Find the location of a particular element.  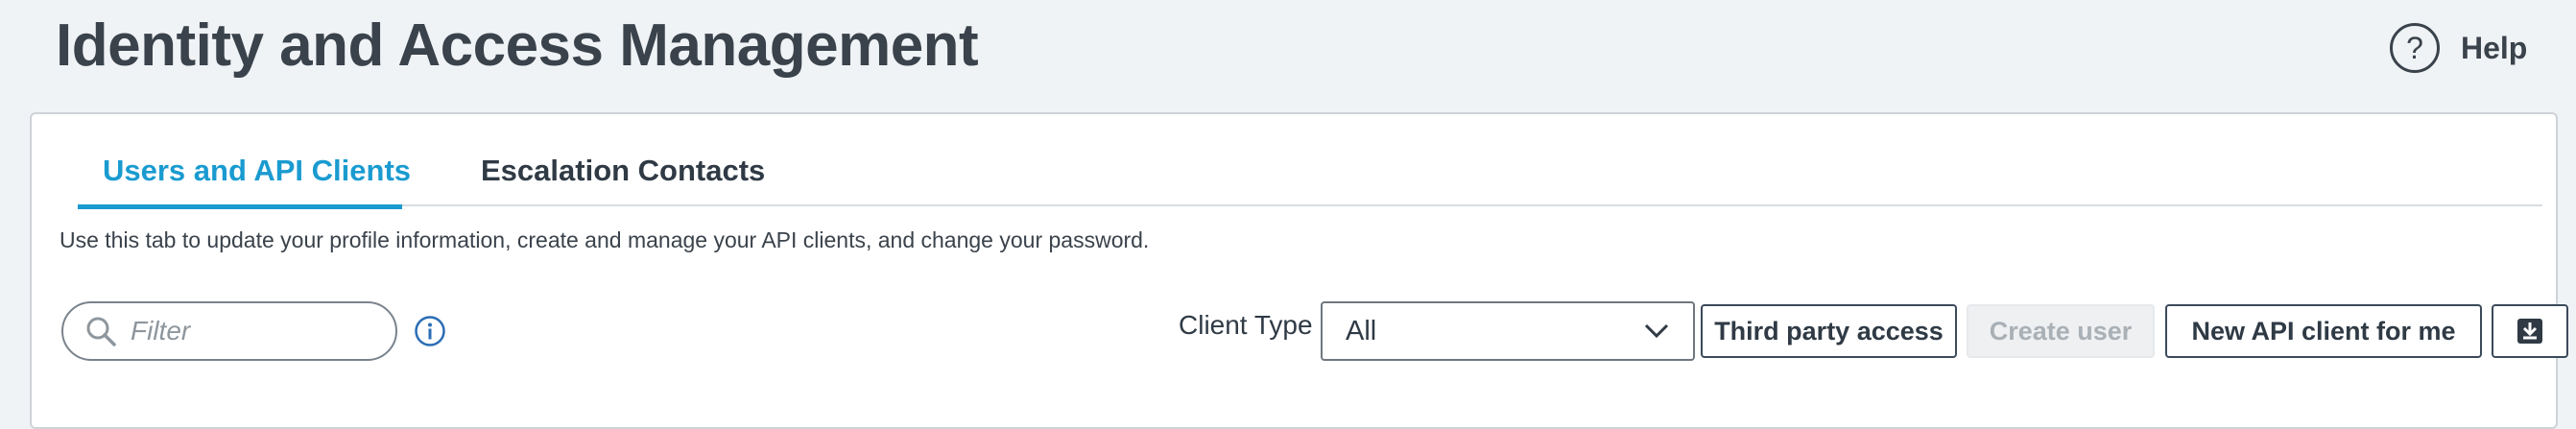

page-title: Identity and Access Management is located at coordinates (517, 45).